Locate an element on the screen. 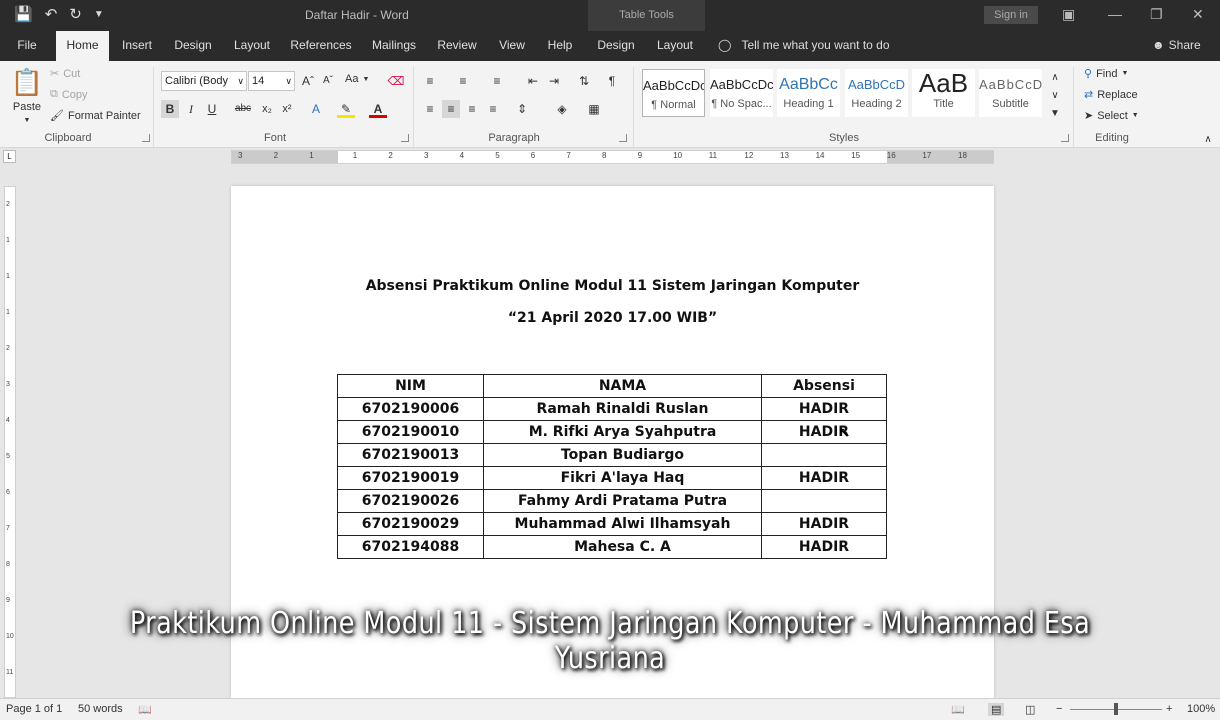 The width and height of the screenshot is (1220, 720). tab-file: File is located at coordinates (27, 46).